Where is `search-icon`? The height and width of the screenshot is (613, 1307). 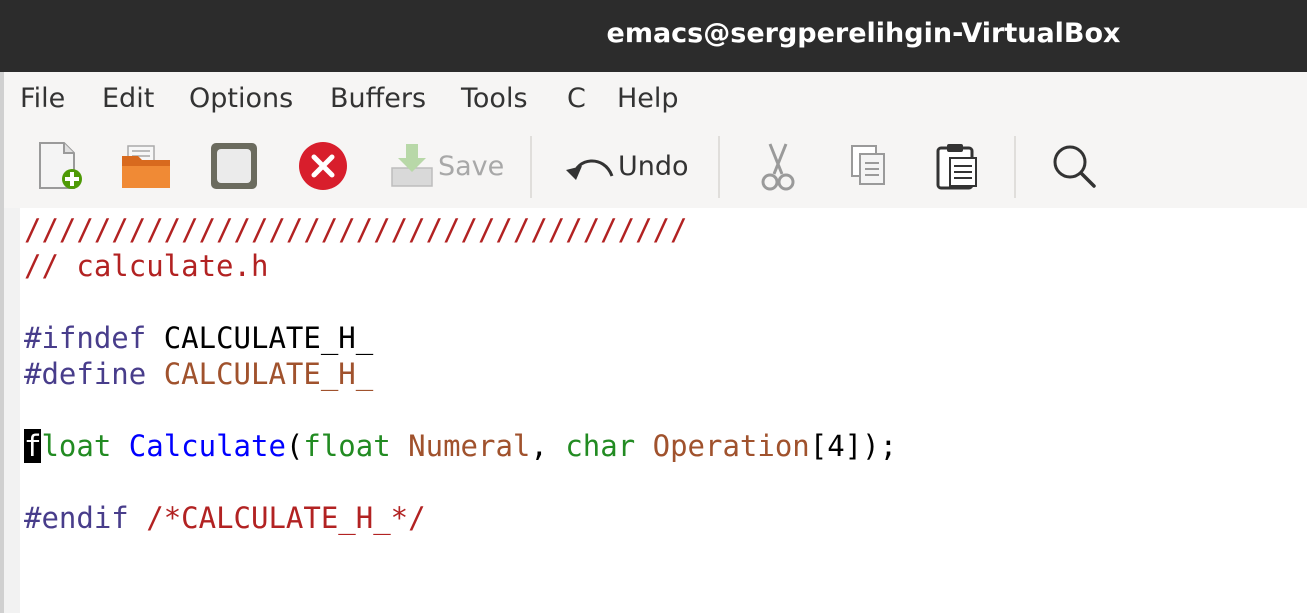 search-icon is located at coordinates (1074, 166).